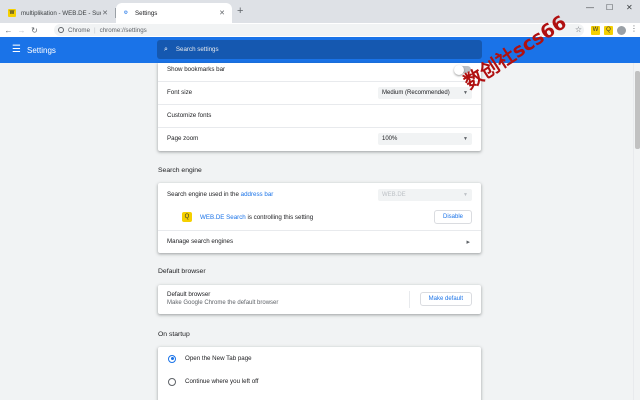 The image size is (640, 400). I want to click on search-settings-box: ⌕, so click(319, 49).